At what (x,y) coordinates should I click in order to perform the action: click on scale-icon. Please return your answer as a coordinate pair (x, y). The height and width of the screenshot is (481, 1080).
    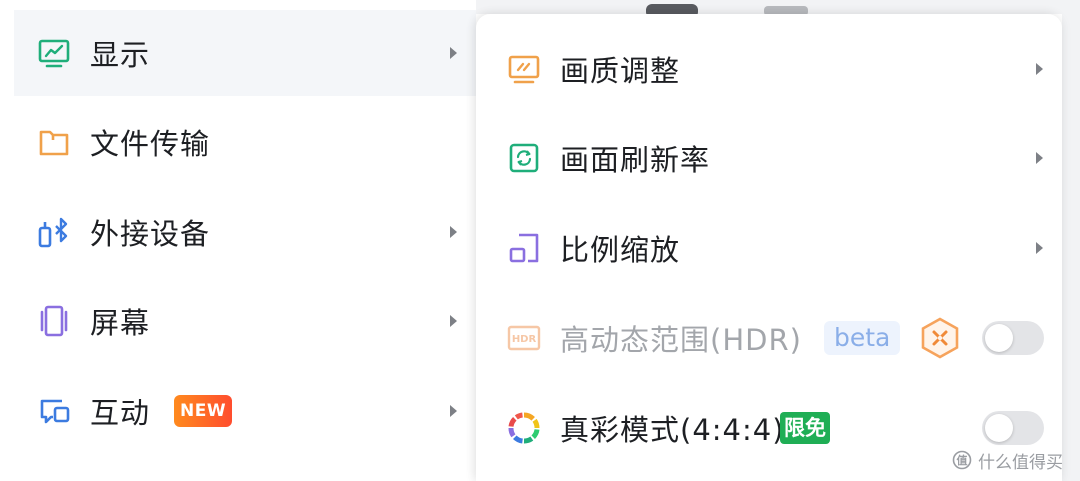
    Looking at the image, I should click on (524, 248).